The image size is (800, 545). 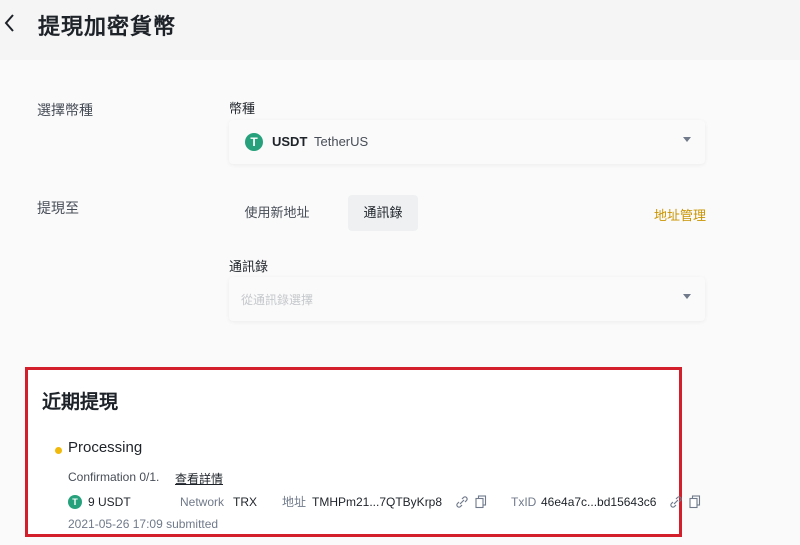 What do you see at coordinates (290, 141) in the screenshot?
I see `coin-symbol: USDT` at bounding box center [290, 141].